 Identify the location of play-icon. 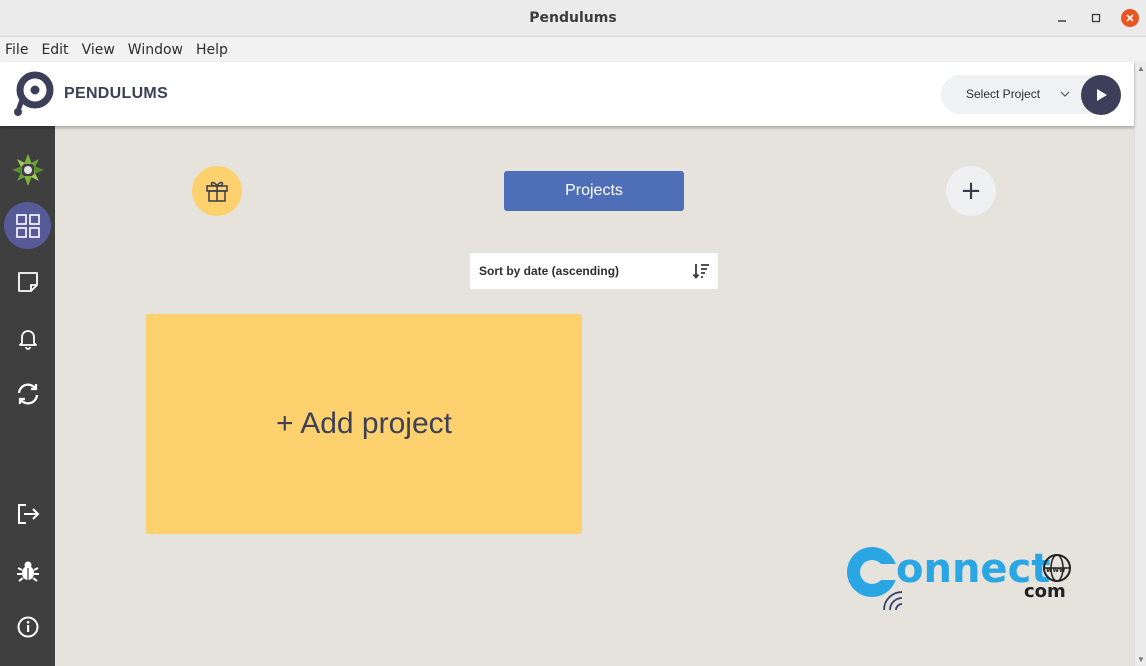
(1102, 95).